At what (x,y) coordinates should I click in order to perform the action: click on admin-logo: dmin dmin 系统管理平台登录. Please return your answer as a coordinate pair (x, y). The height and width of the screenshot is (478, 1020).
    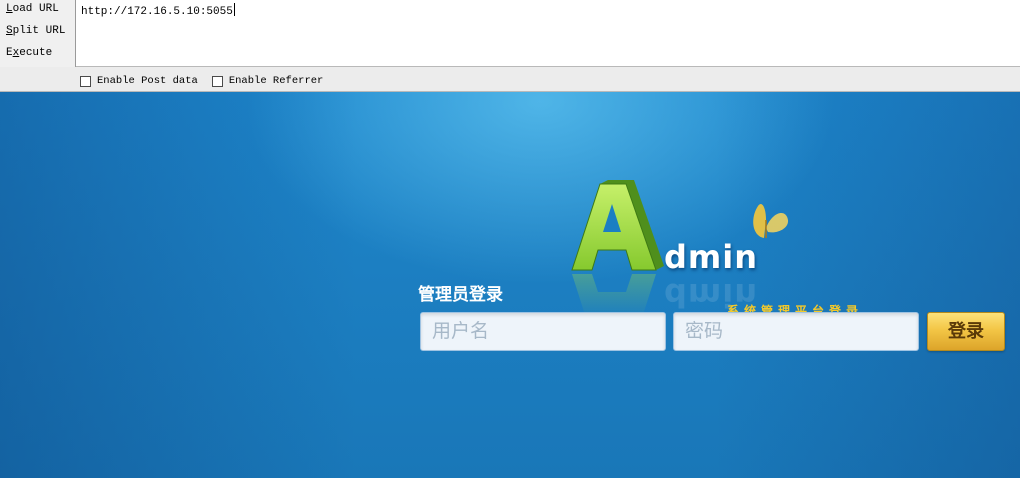
    Looking at the image, I should click on (722, 255).